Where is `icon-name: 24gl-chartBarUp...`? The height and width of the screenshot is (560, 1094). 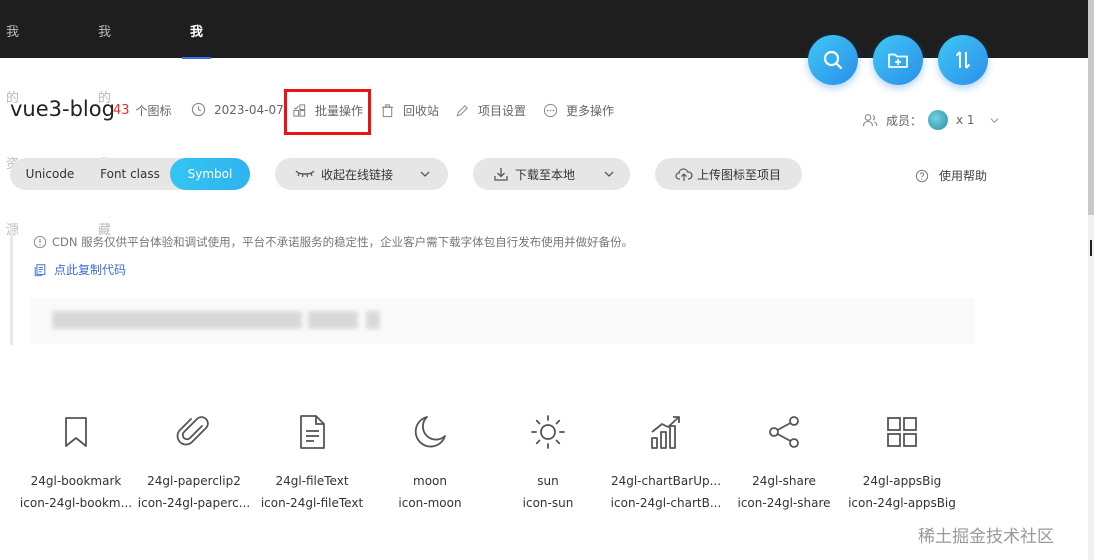 icon-name: 24gl-chartBarUp... is located at coordinates (666, 481).